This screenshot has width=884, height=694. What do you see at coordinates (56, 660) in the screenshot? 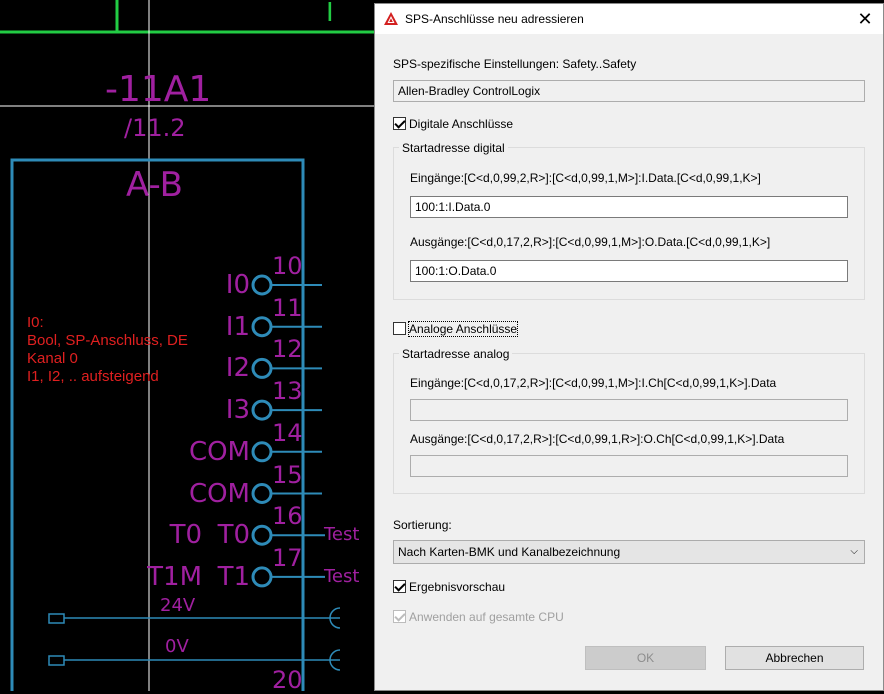
I see `supply-terminal-0v` at bounding box center [56, 660].